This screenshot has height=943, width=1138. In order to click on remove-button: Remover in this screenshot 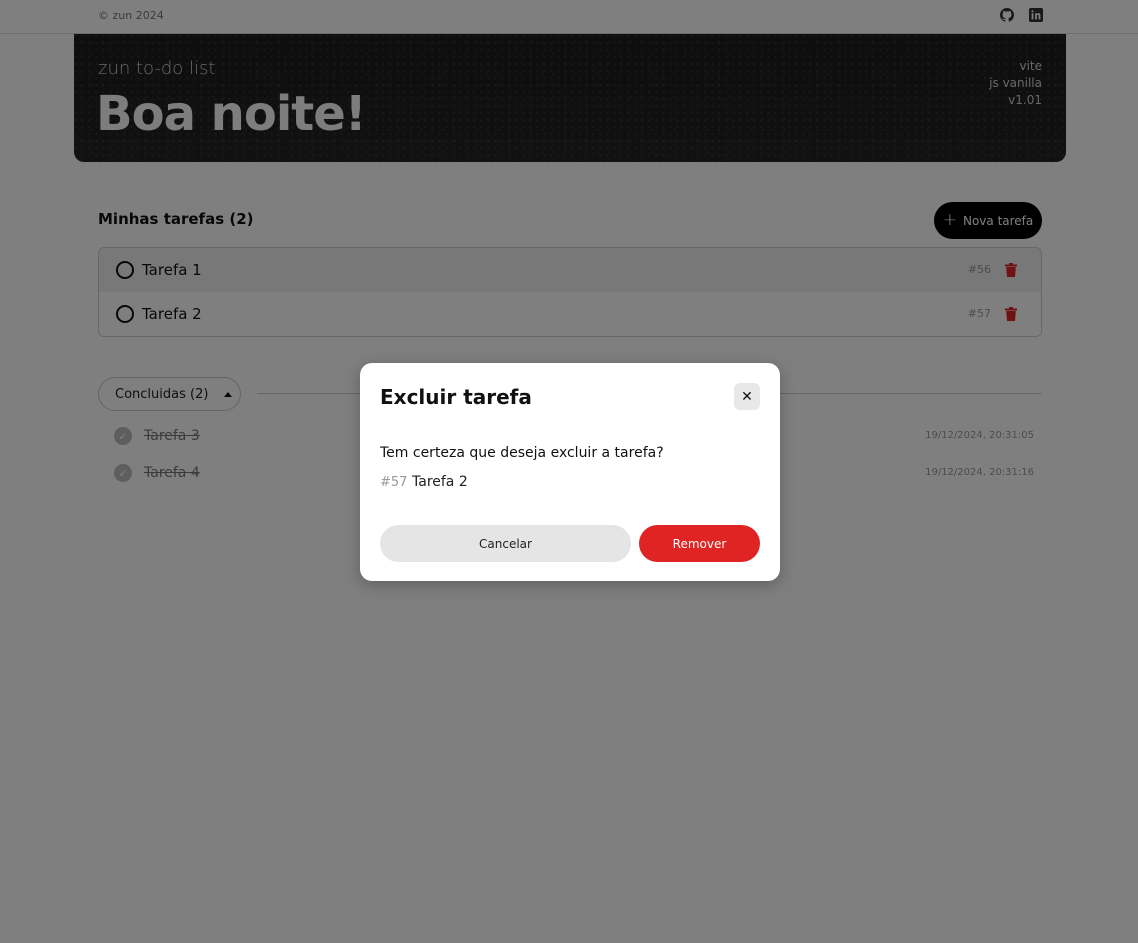, I will do `click(699, 543)`.